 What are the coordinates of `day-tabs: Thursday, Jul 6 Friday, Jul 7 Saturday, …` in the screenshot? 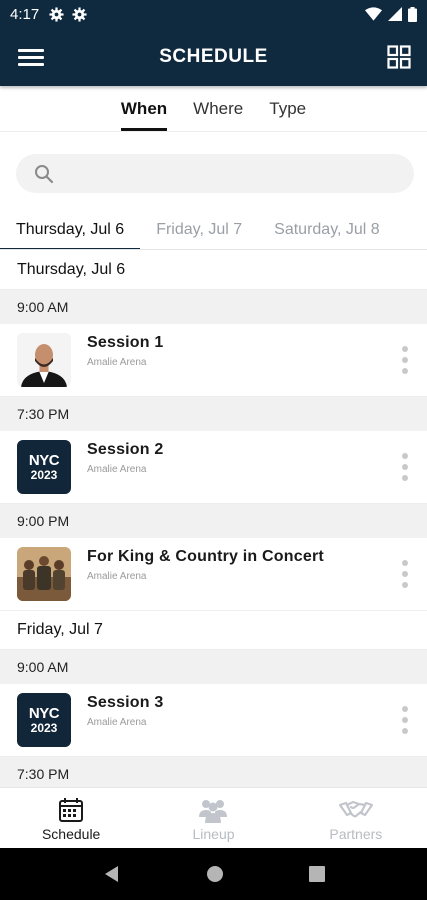 It's located at (213, 230).